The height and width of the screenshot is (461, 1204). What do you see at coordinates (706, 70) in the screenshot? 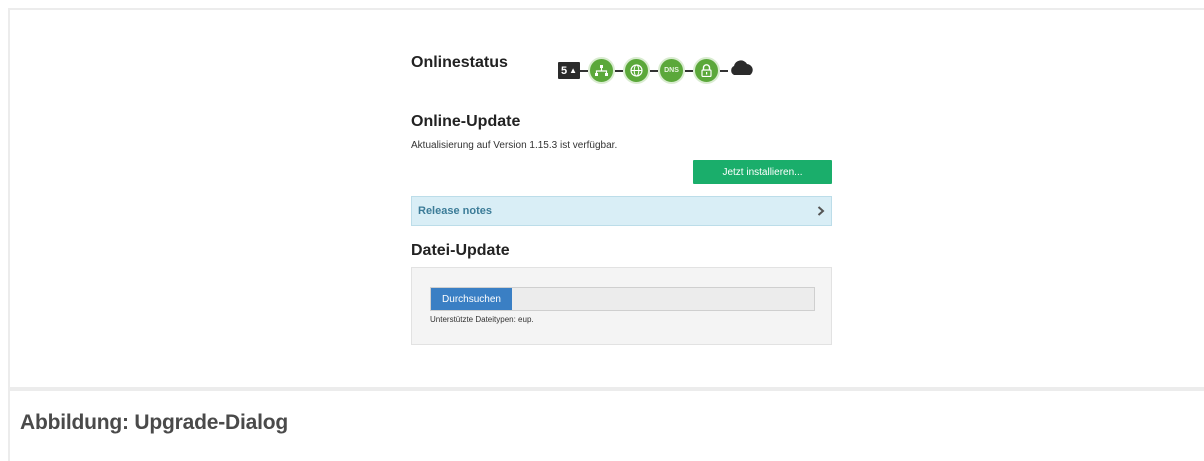
I see `lock-icon` at bounding box center [706, 70].